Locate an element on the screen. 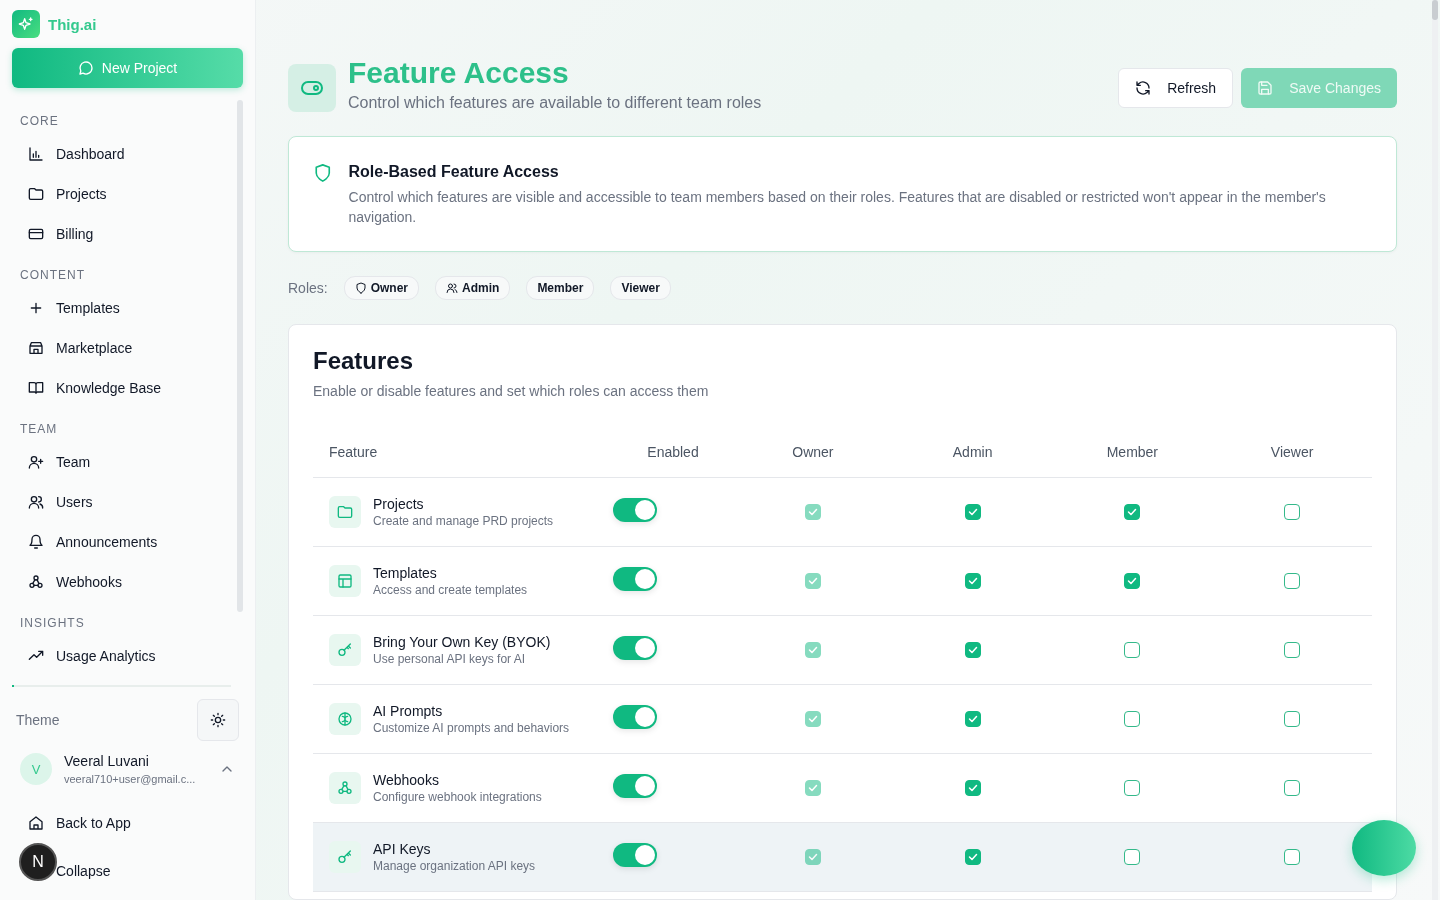  column-header: Member is located at coordinates (1132, 452).